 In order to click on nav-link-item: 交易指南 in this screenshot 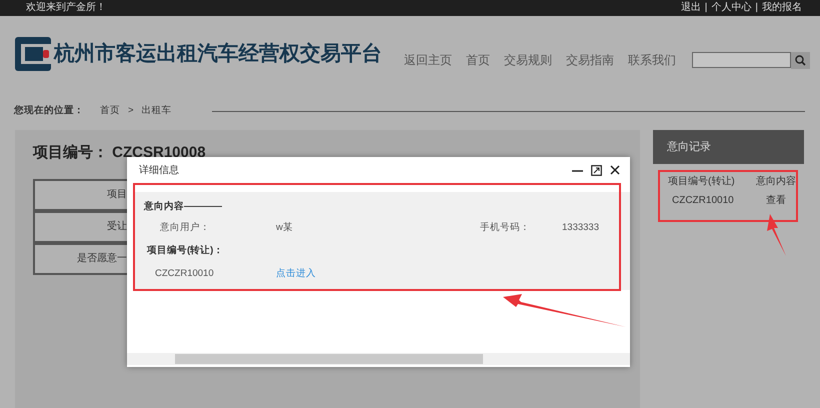, I will do `click(590, 60)`.